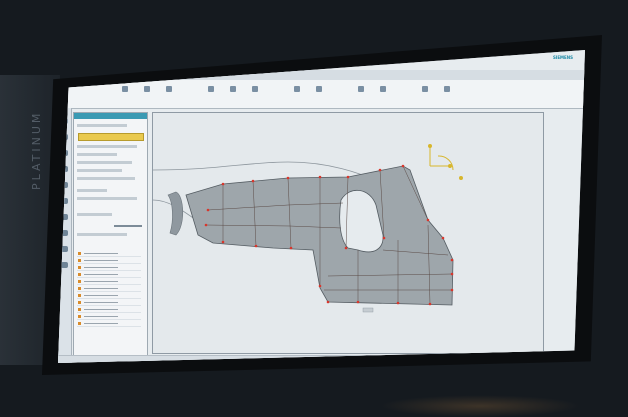  What do you see at coordinates (368, 310) in the screenshot?
I see `handle-label-box` at bounding box center [368, 310].